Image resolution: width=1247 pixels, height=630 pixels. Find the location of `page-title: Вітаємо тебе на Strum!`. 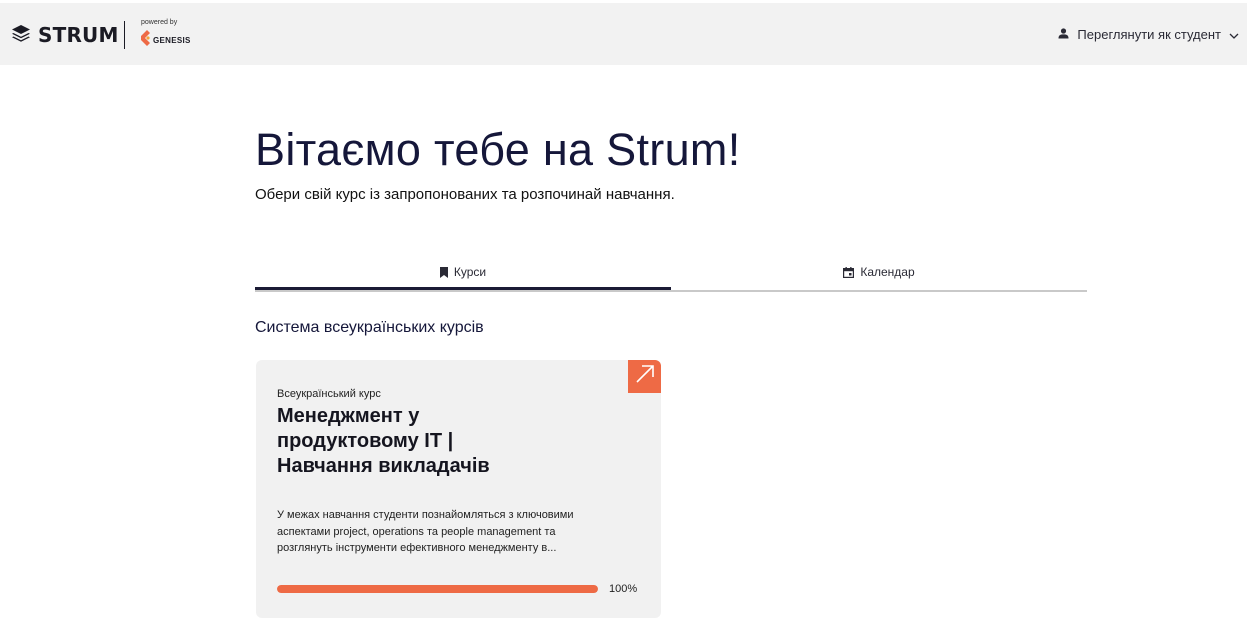

page-title: Вітаємо тебе на Strum! is located at coordinates (498, 149).